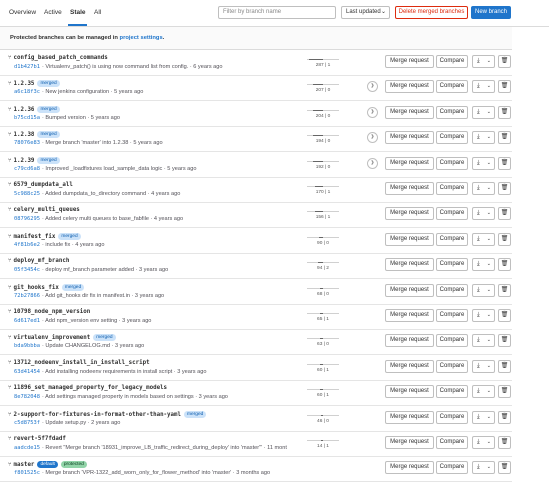 The image size is (549, 500). What do you see at coordinates (39, 439) in the screenshot?
I see `branch-name-link: revert-5f7fdadf` at bounding box center [39, 439].